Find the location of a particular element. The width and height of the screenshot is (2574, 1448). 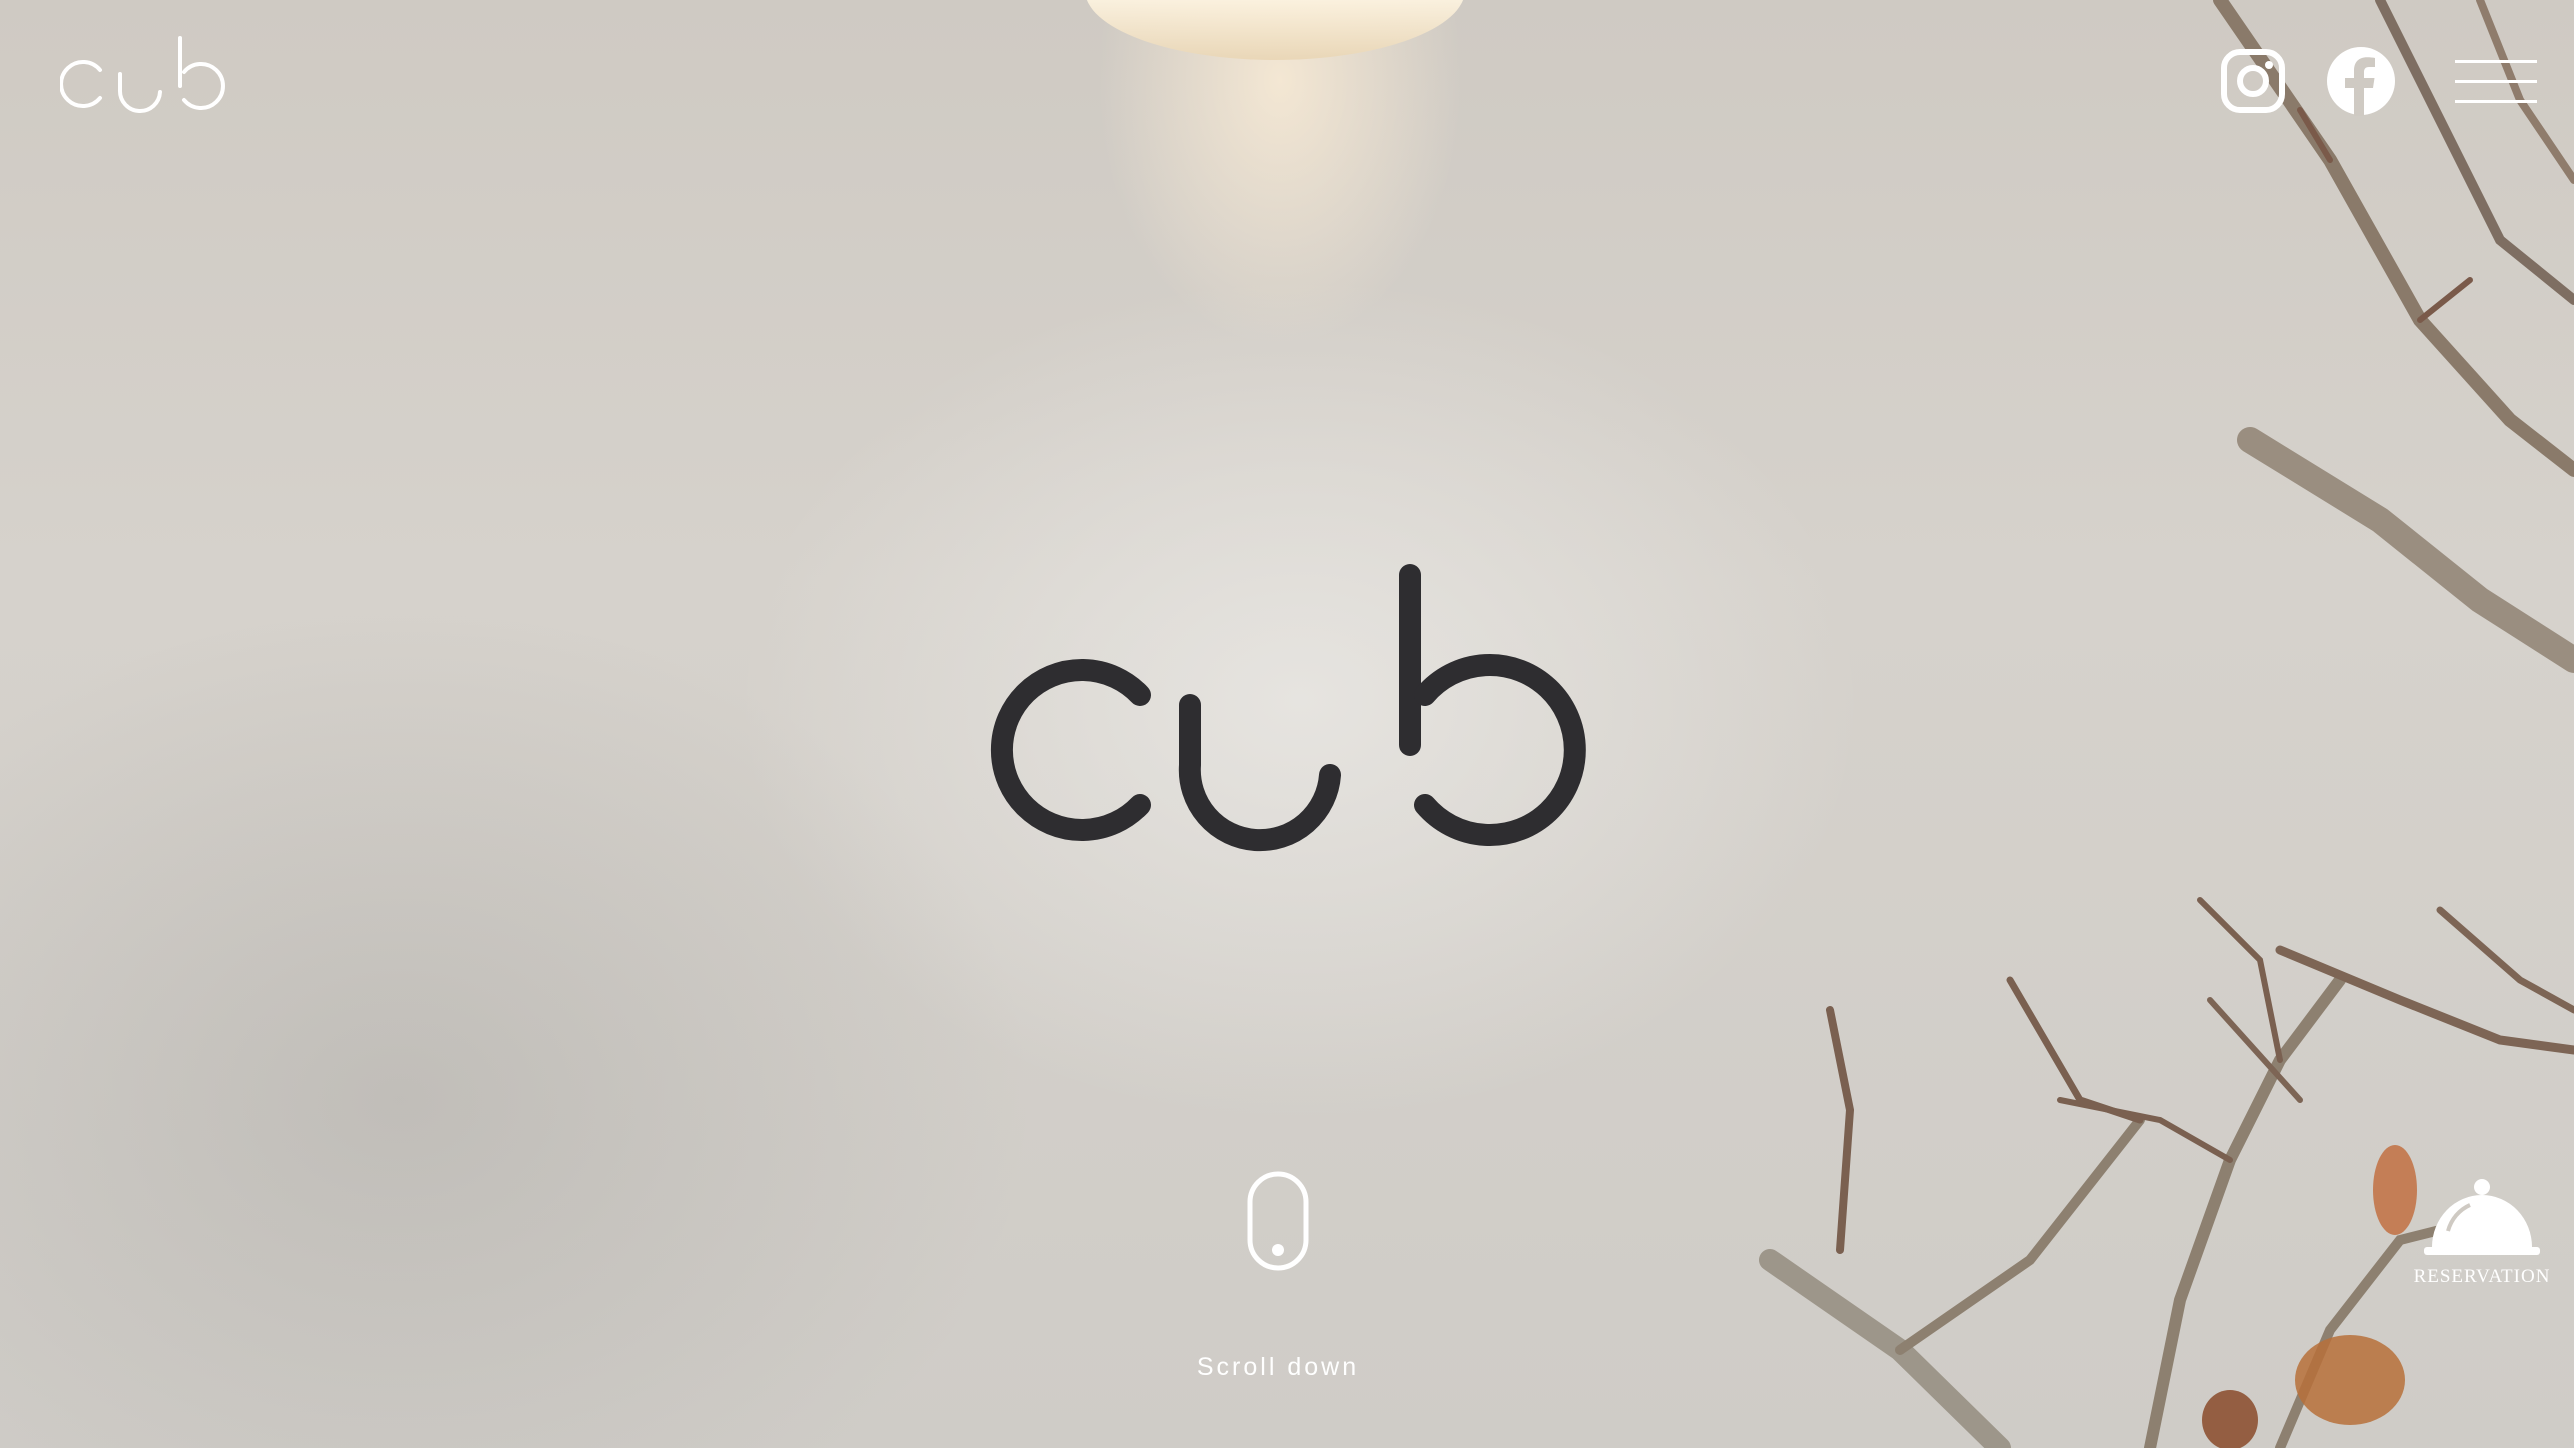

site-logo: cub is located at coordinates (142, 72).